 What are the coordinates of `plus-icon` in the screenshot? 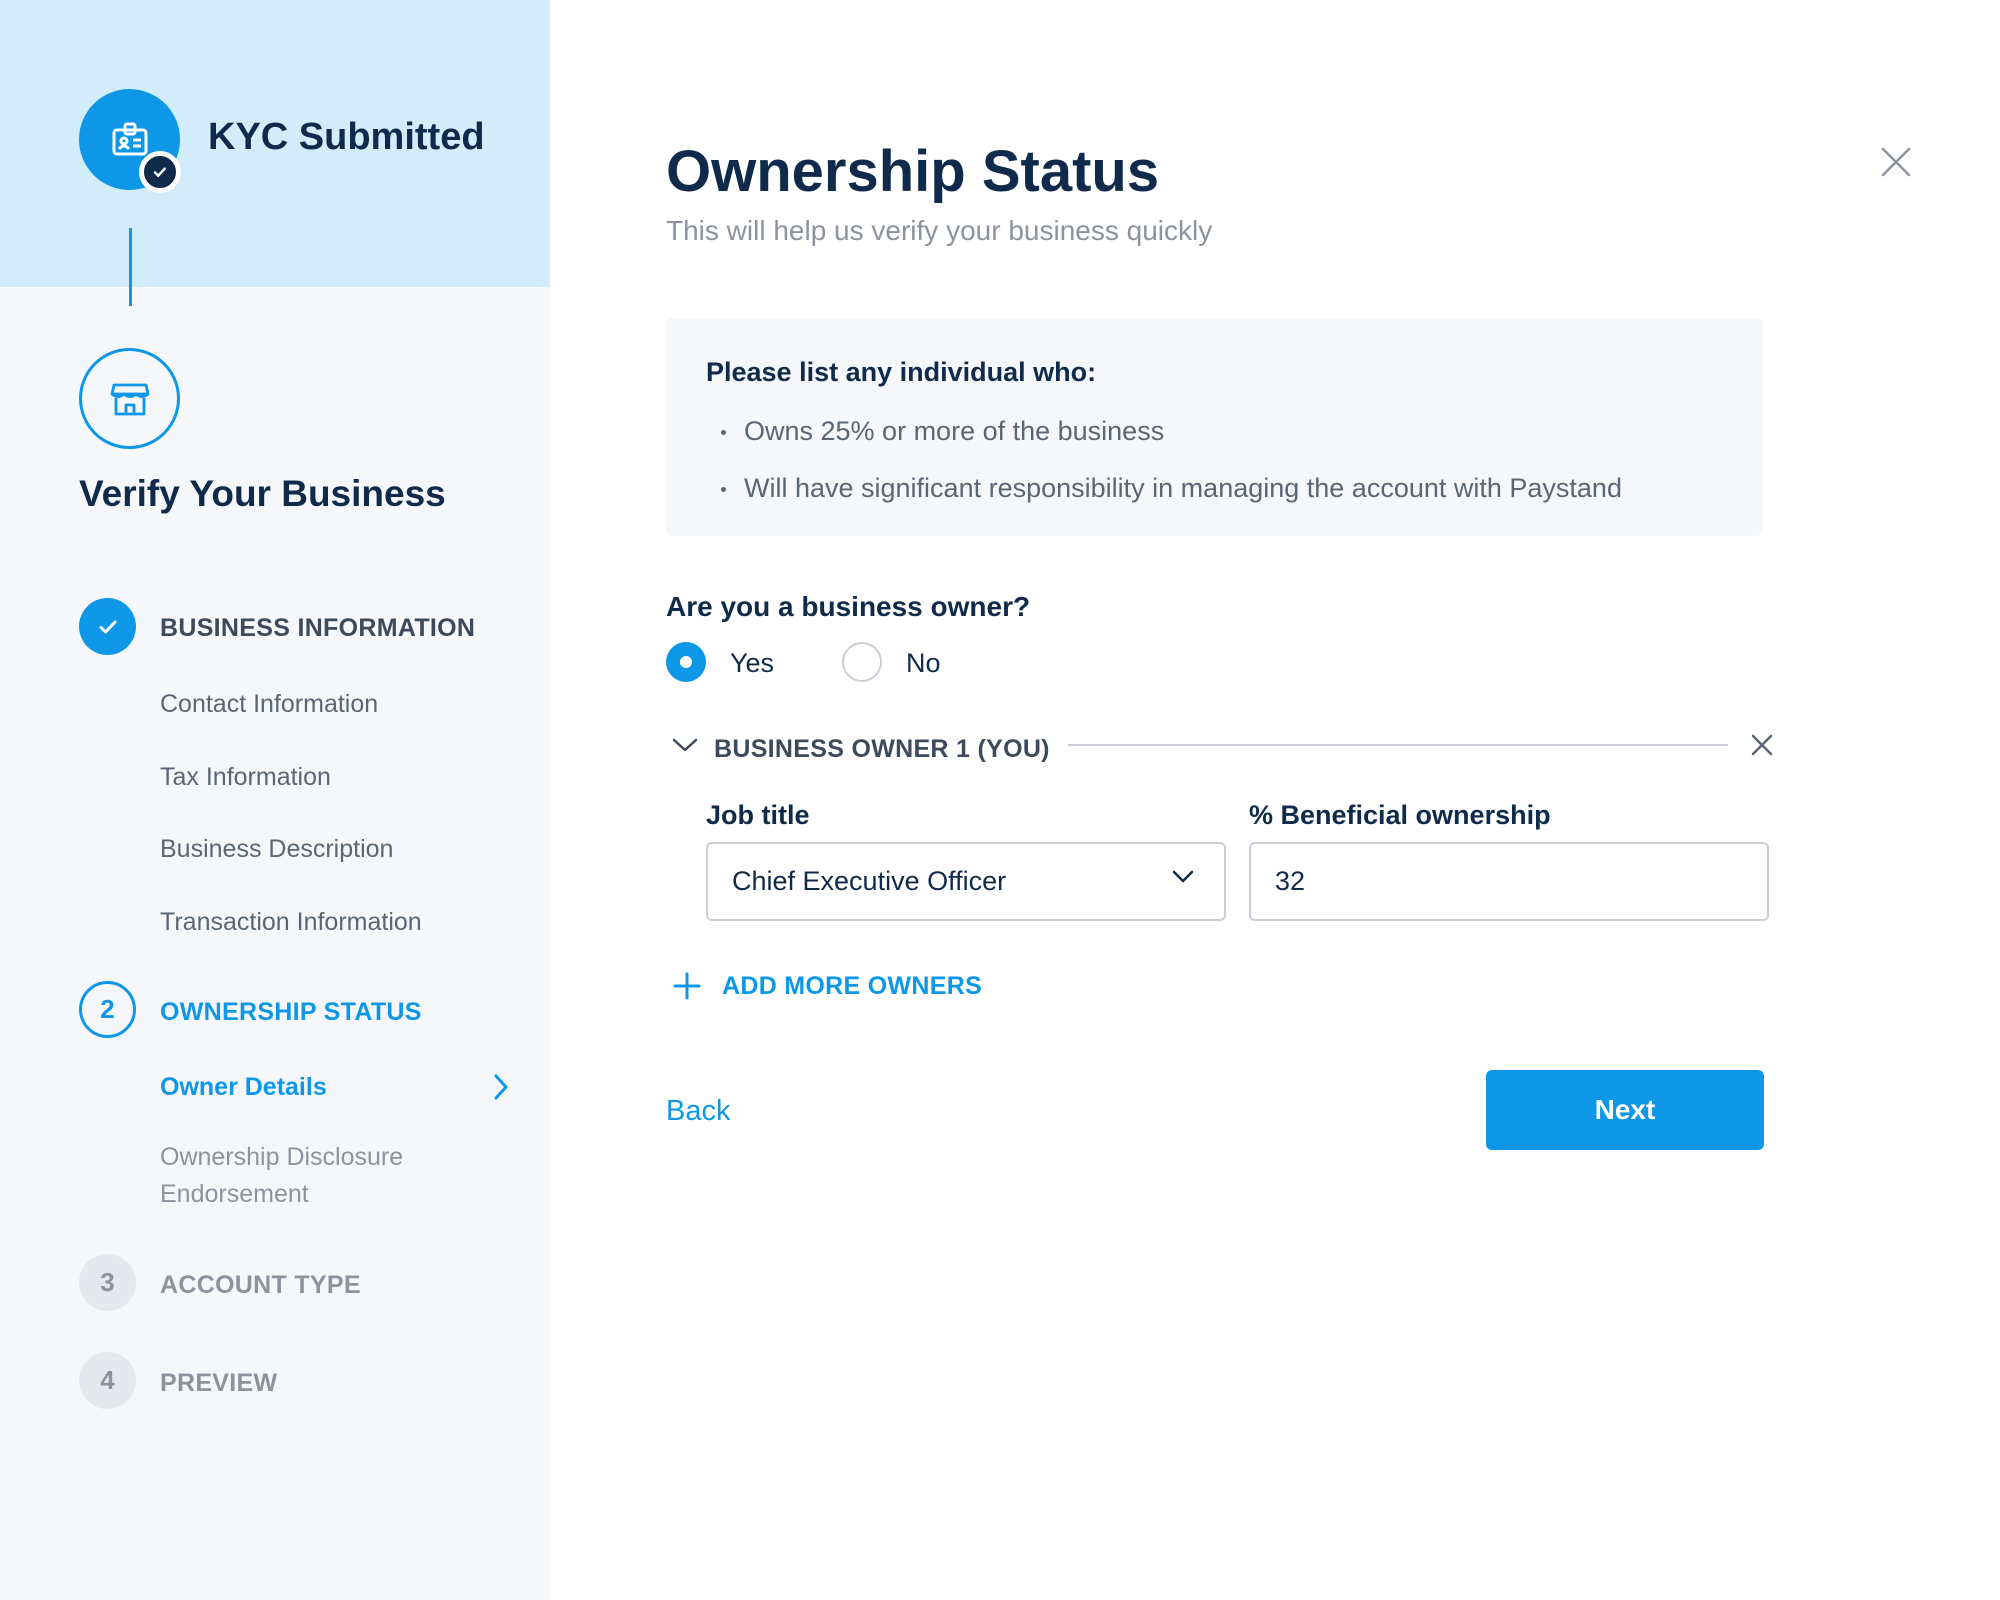 It's located at (687, 986).